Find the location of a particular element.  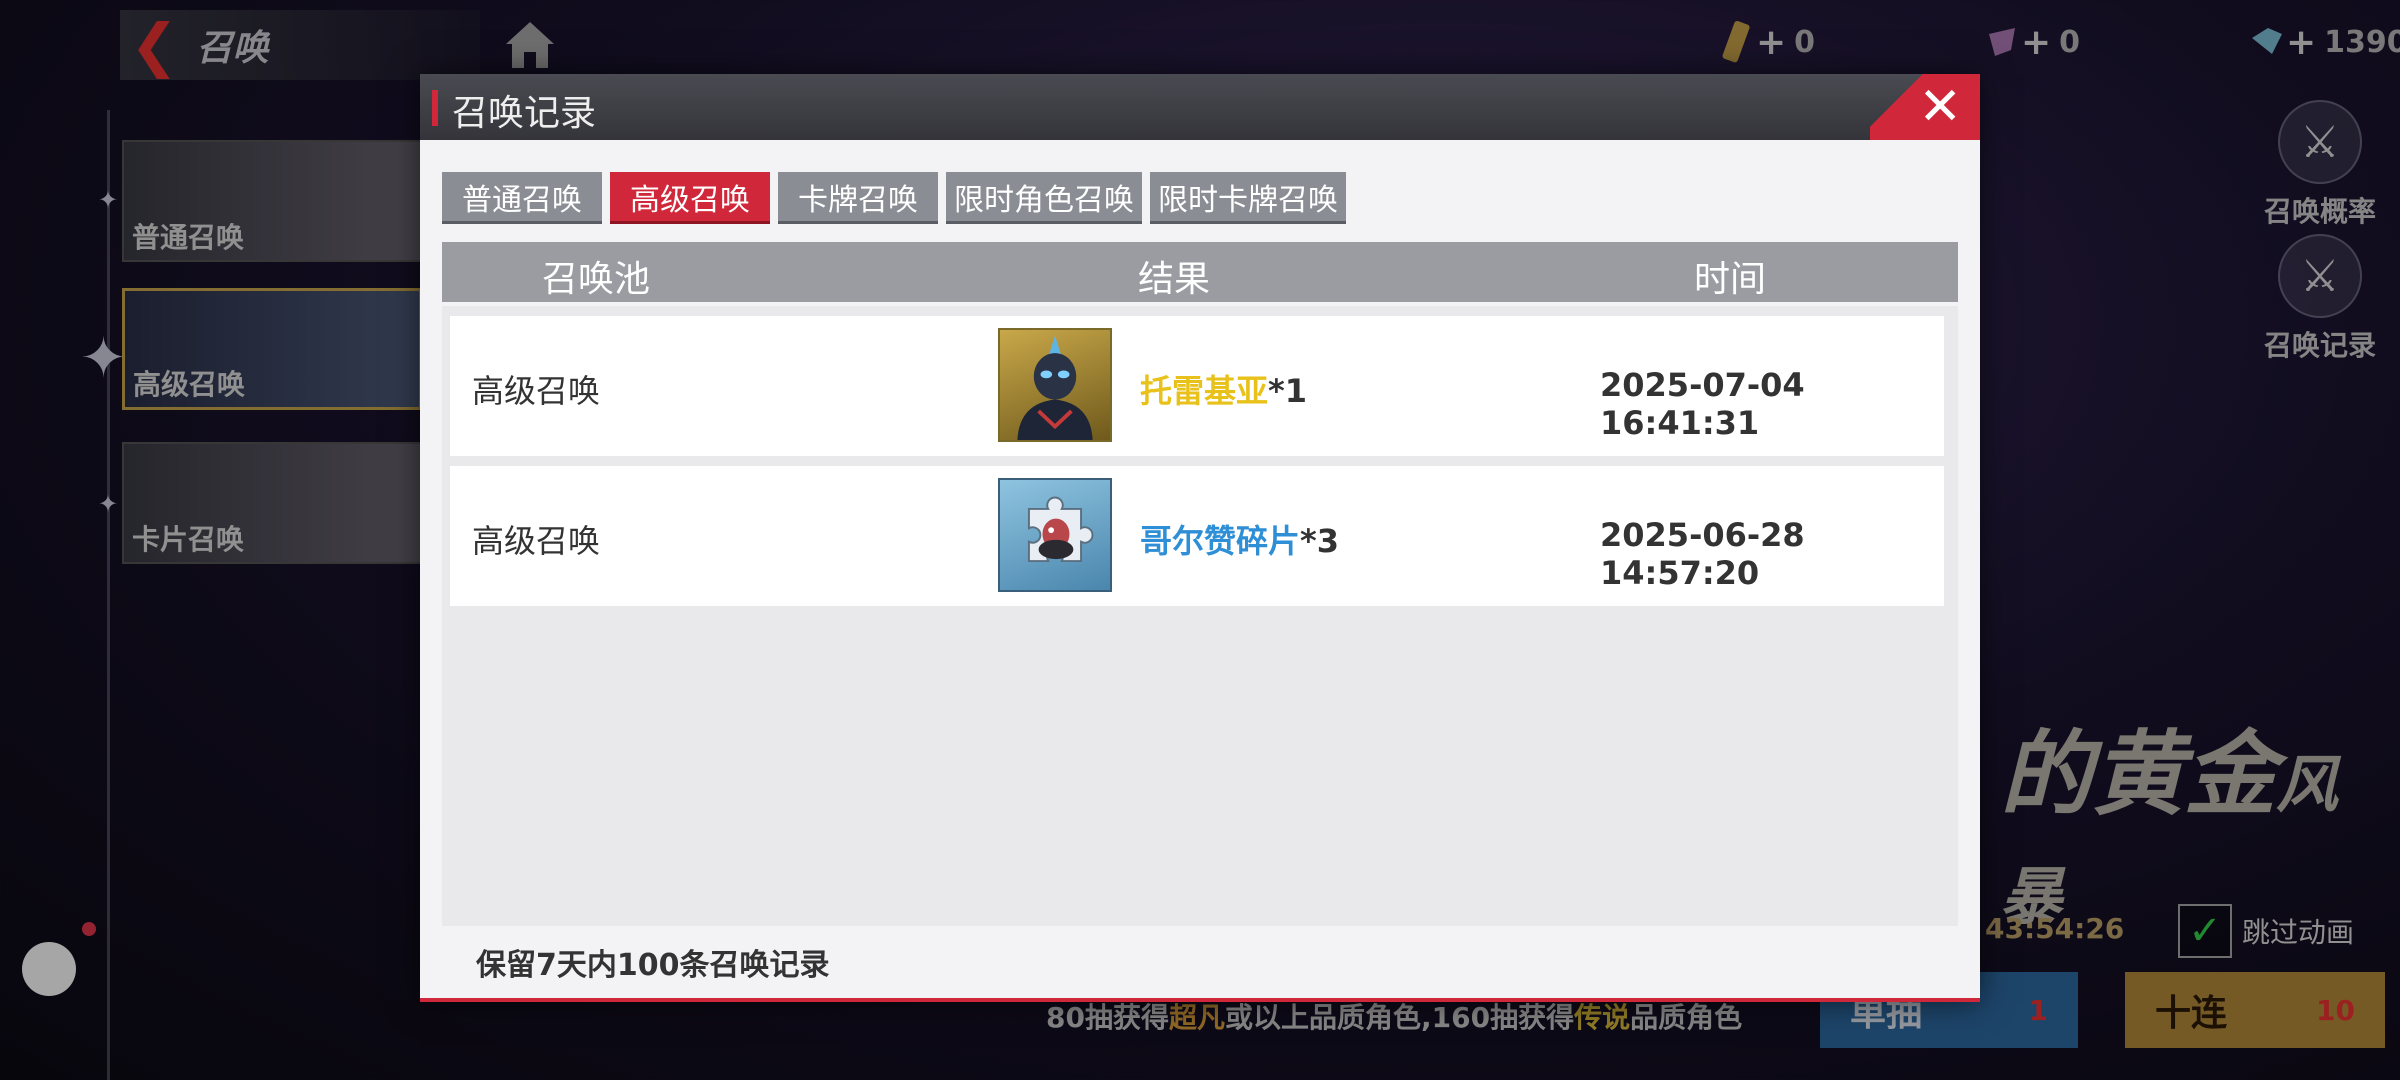

result-item-name: 哥尔赞碎片 is located at coordinates (1220, 541).